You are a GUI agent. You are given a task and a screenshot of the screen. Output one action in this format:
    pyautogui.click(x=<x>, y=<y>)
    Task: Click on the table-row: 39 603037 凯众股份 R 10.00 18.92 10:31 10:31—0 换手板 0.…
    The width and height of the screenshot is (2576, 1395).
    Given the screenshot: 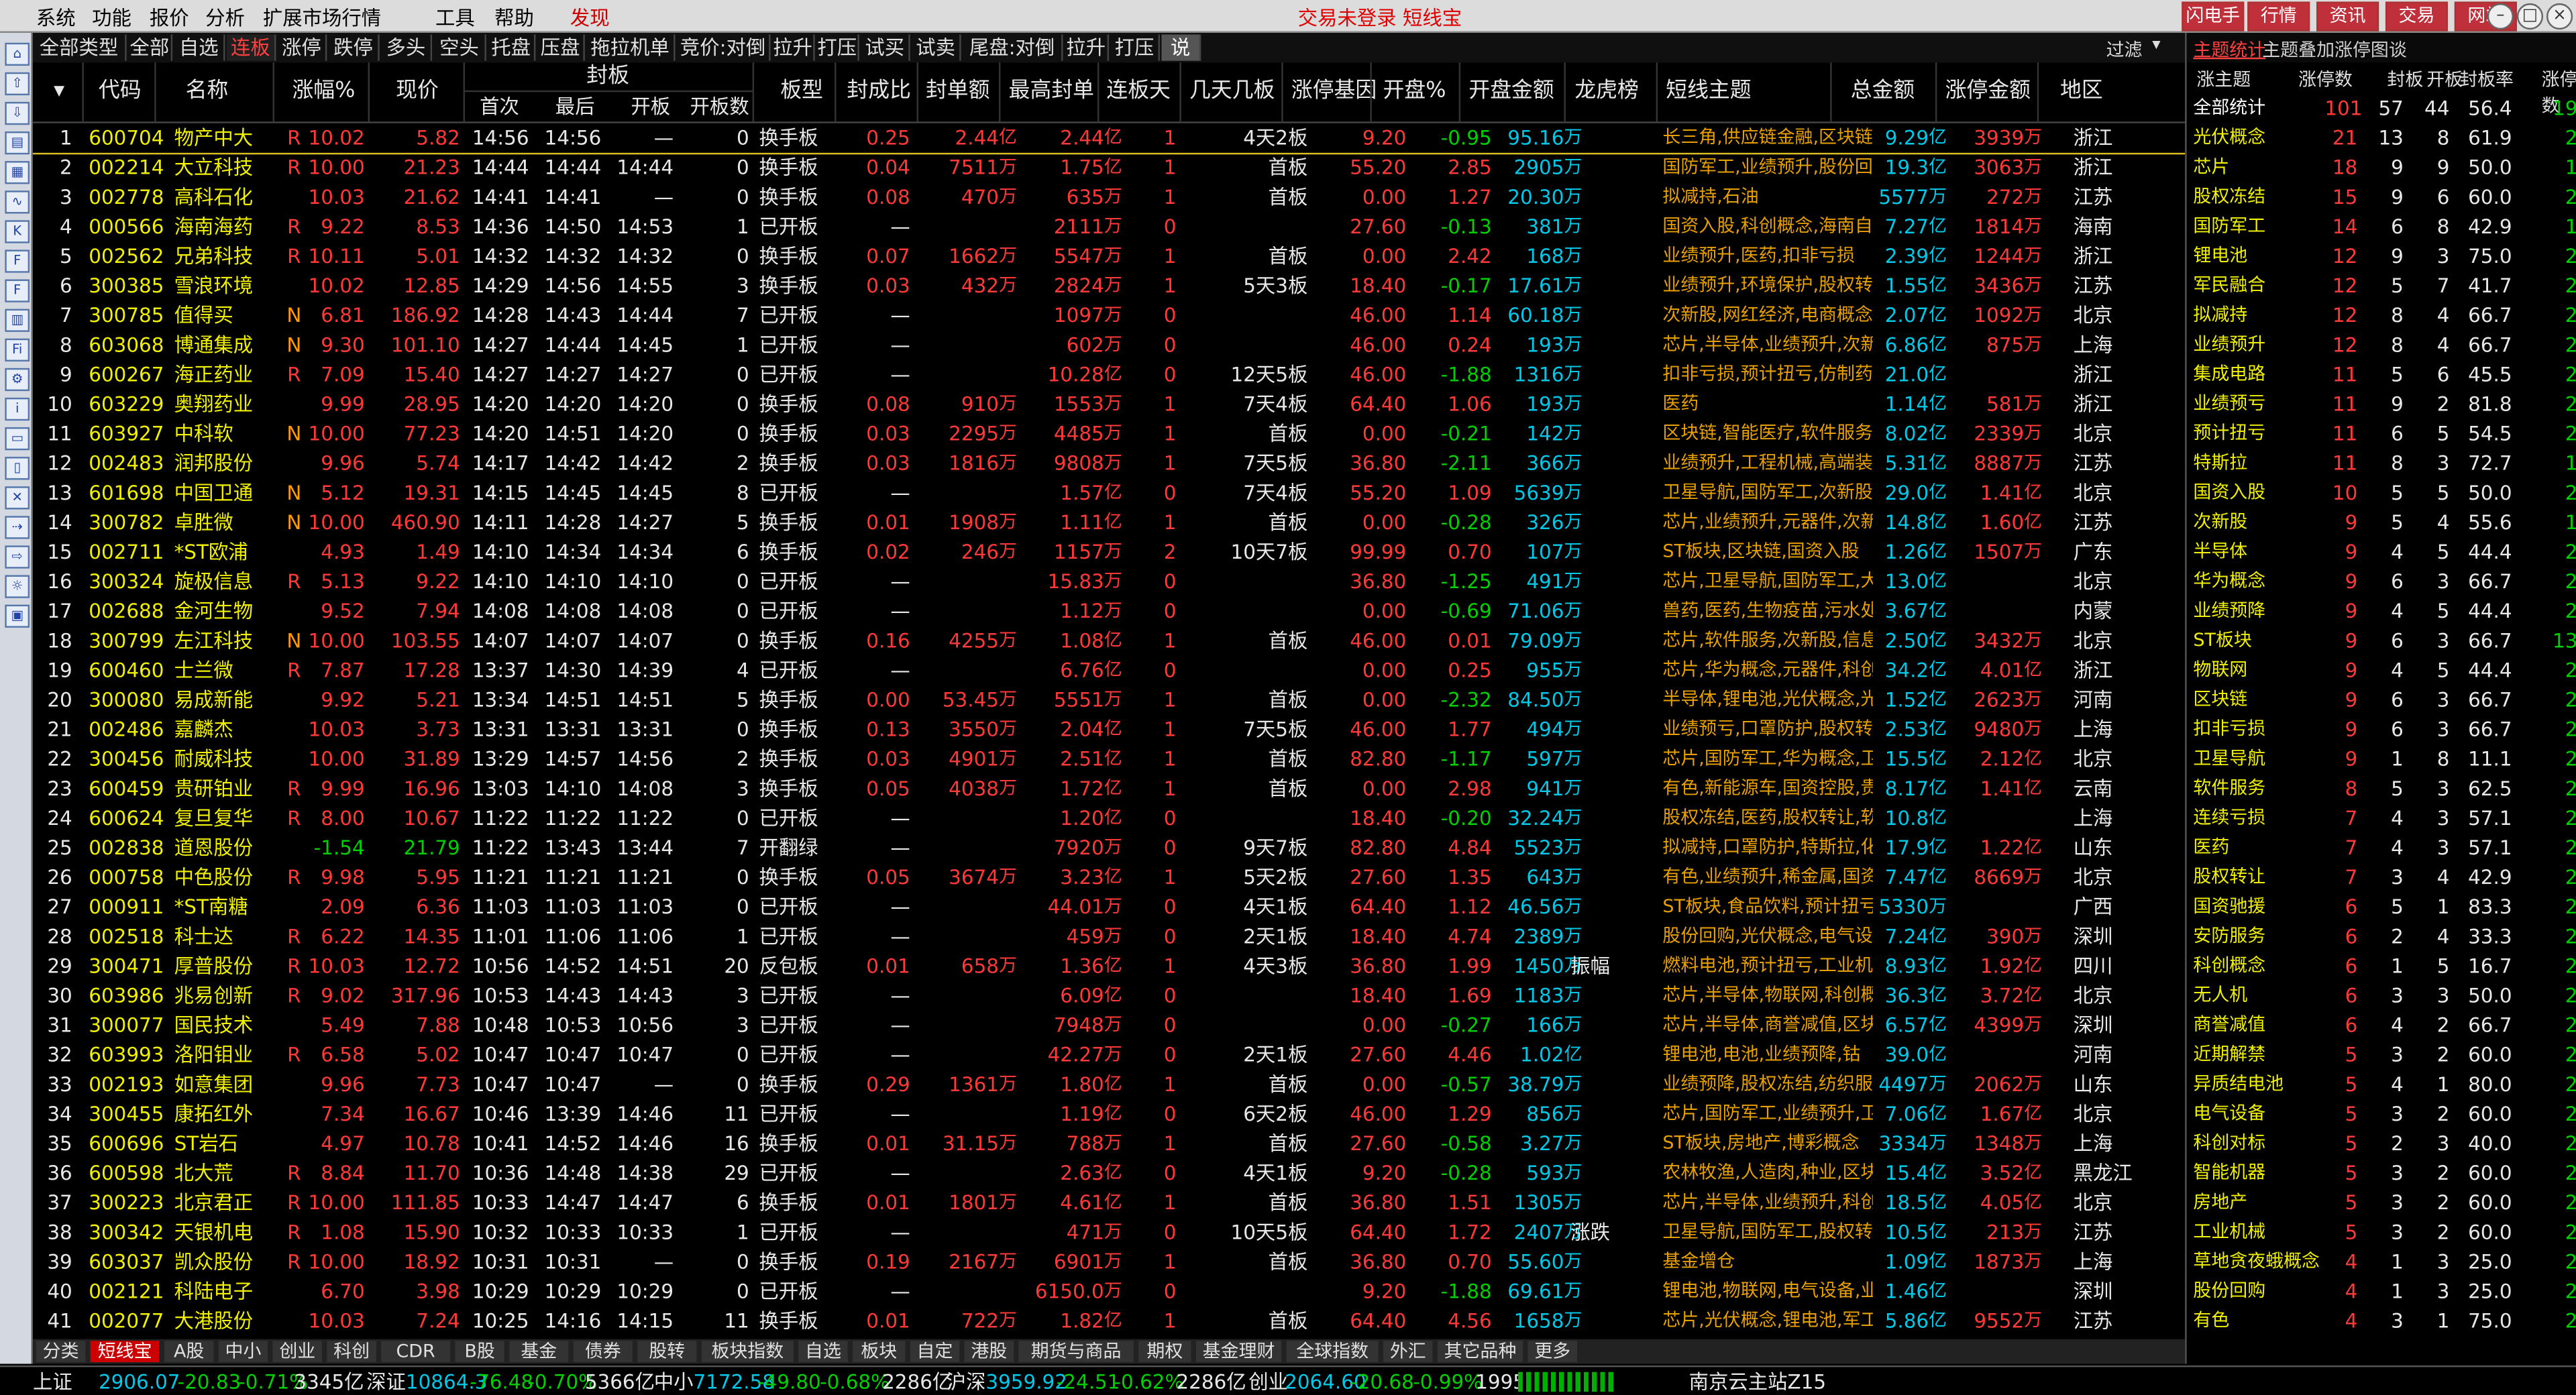 What is the action you would take?
    pyautogui.click(x=1109, y=1262)
    